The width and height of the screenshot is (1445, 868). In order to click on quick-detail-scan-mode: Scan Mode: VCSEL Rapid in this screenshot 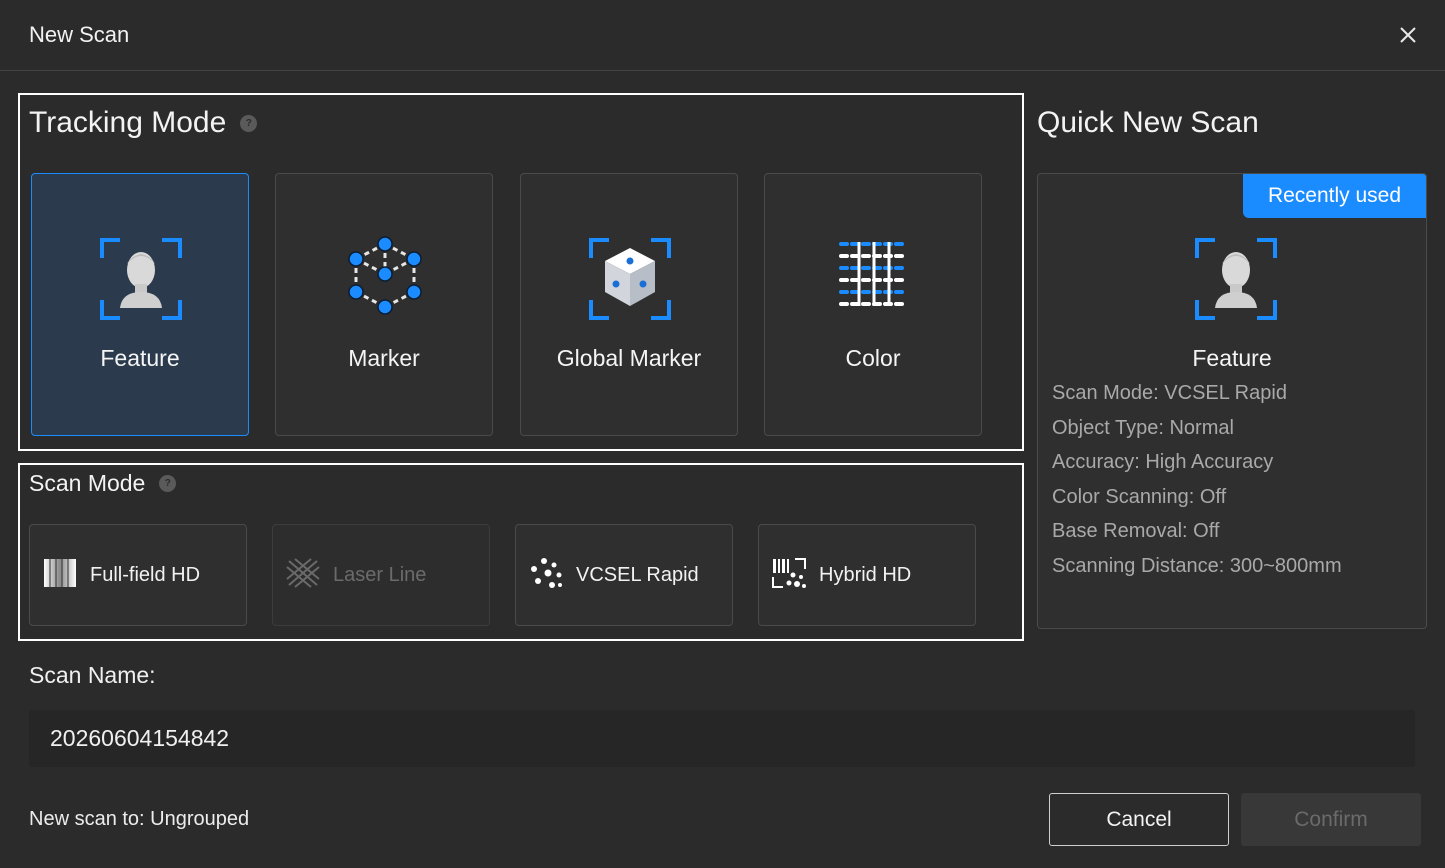, I will do `click(1169, 393)`.